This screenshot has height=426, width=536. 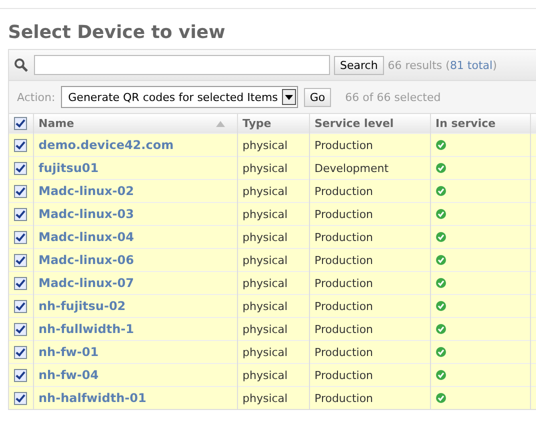 What do you see at coordinates (369, 124) in the screenshot?
I see `column-header: Service level` at bounding box center [369, 124].